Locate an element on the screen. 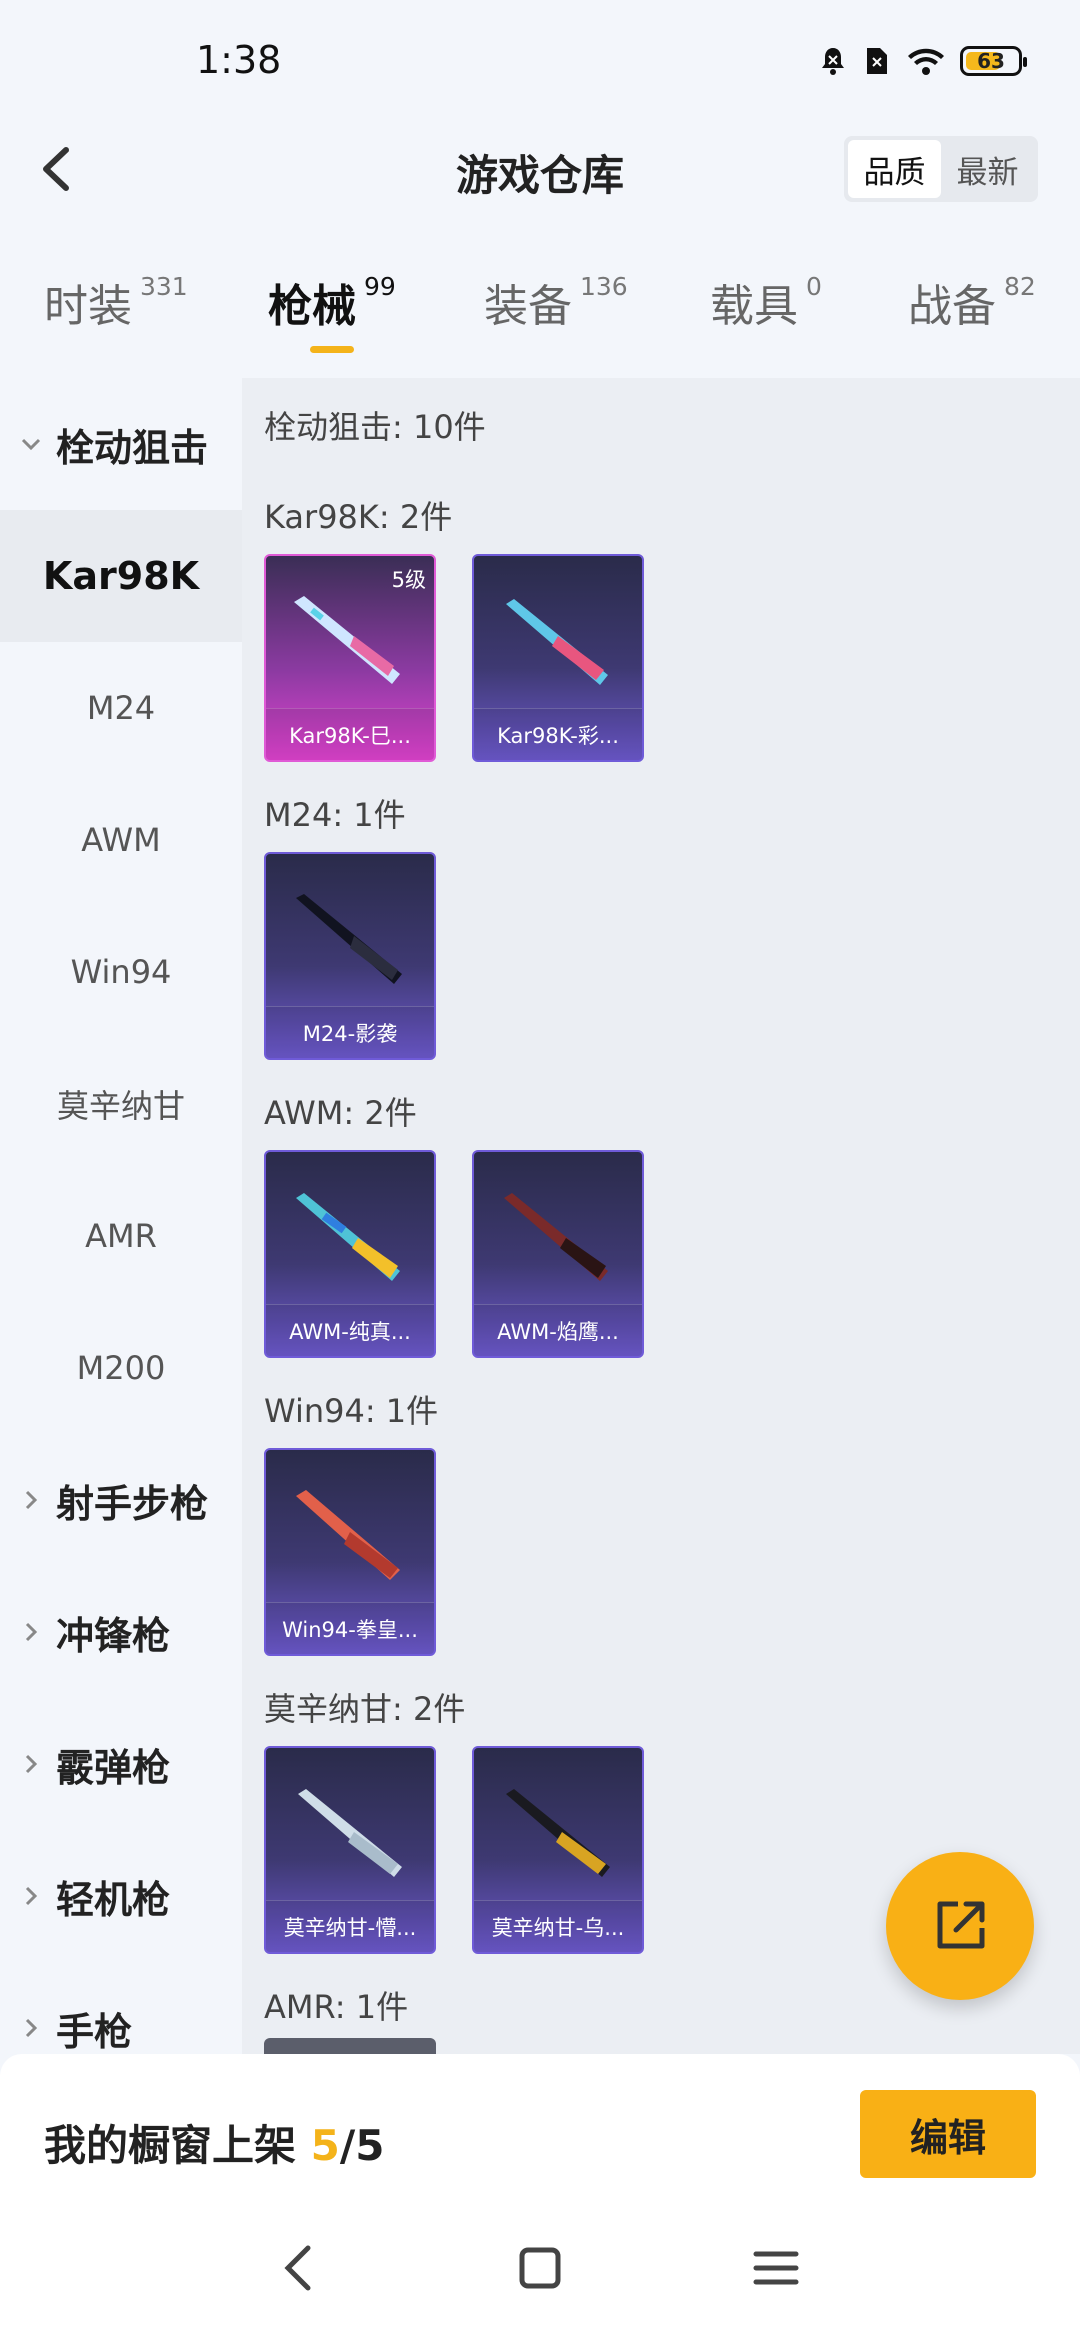 The image size is (1080, 2340). tab-count: 99 is located at coordinates (380, 286).